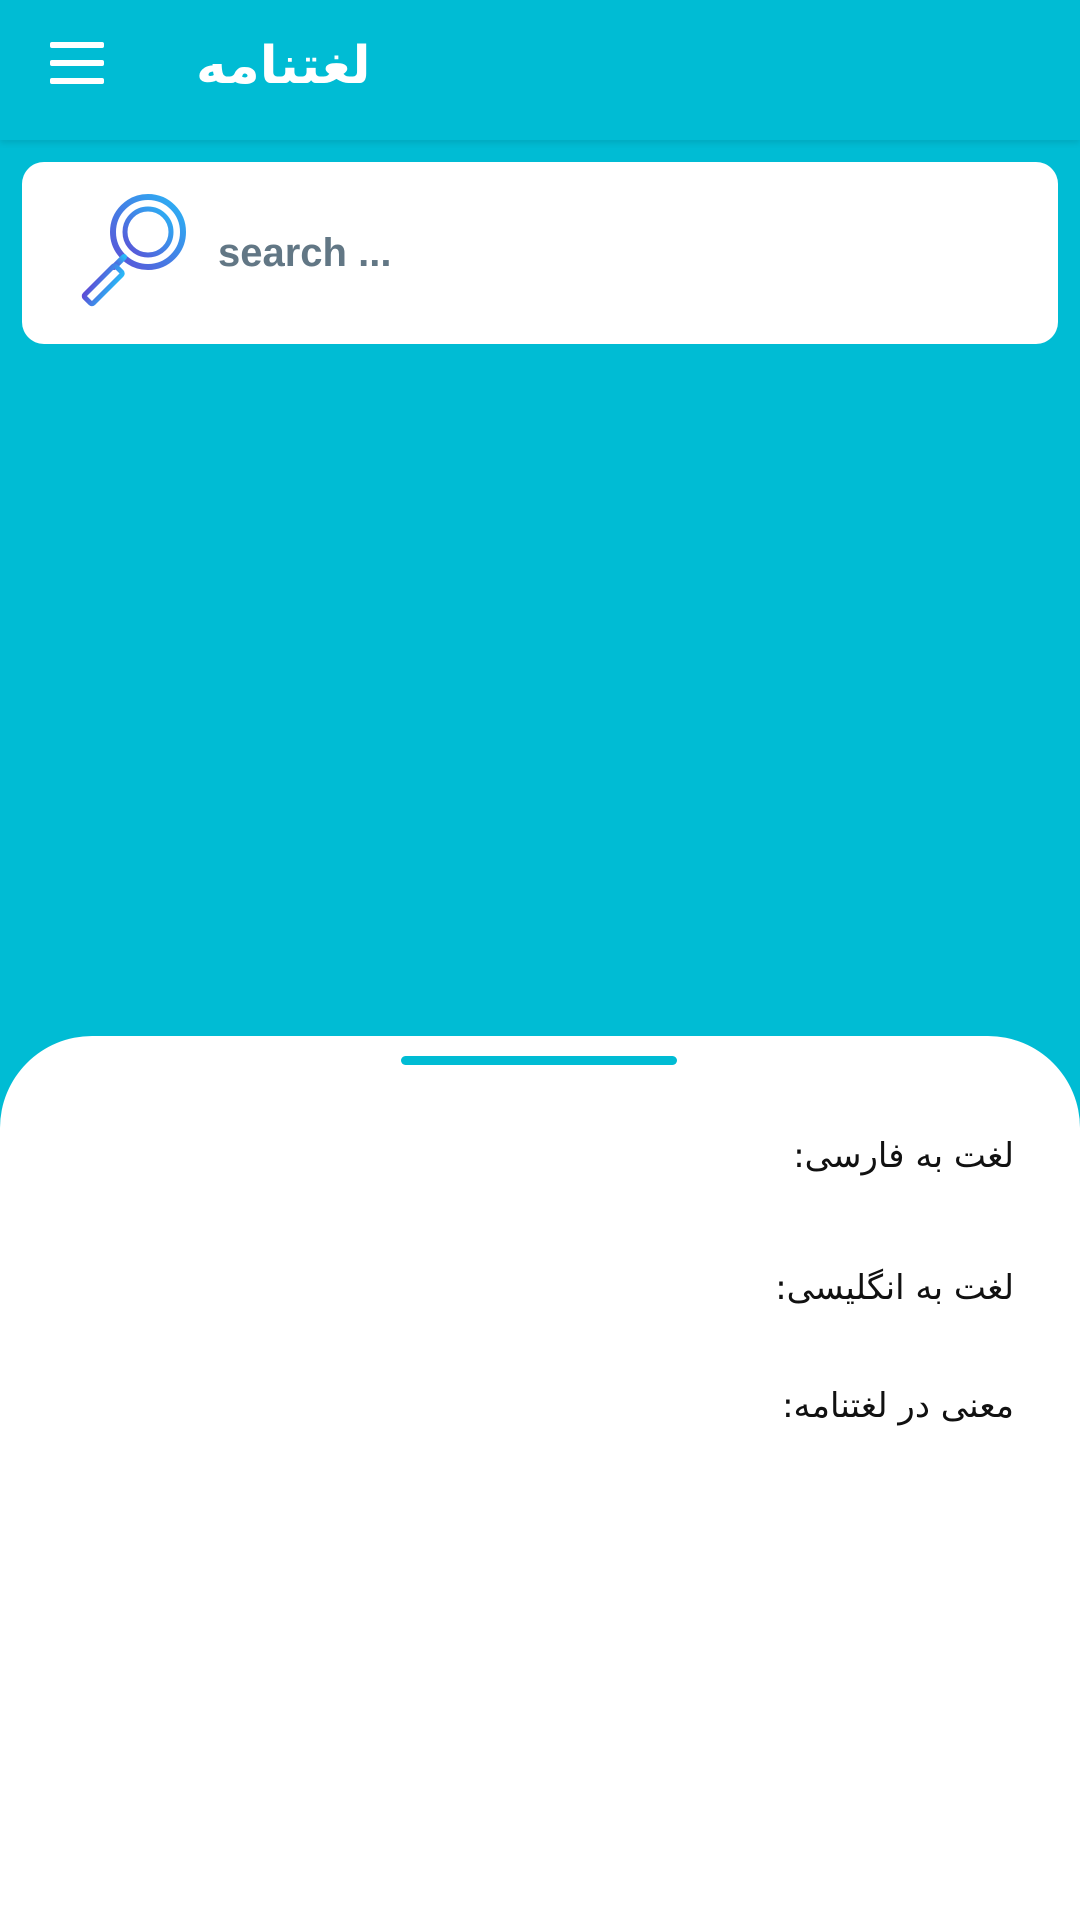 The height and width of the screenshot is (1919, 1080). What do you see at coordinates (618, 253) in the screenshot?
I see `search-input` at bounding box center [618, 253].